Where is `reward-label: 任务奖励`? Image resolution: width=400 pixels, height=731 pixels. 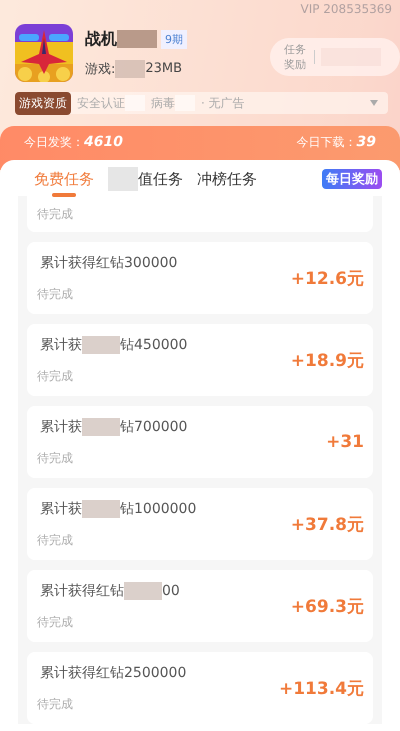 reward-label: 任务奖励 is located at coordinates (295, 57).